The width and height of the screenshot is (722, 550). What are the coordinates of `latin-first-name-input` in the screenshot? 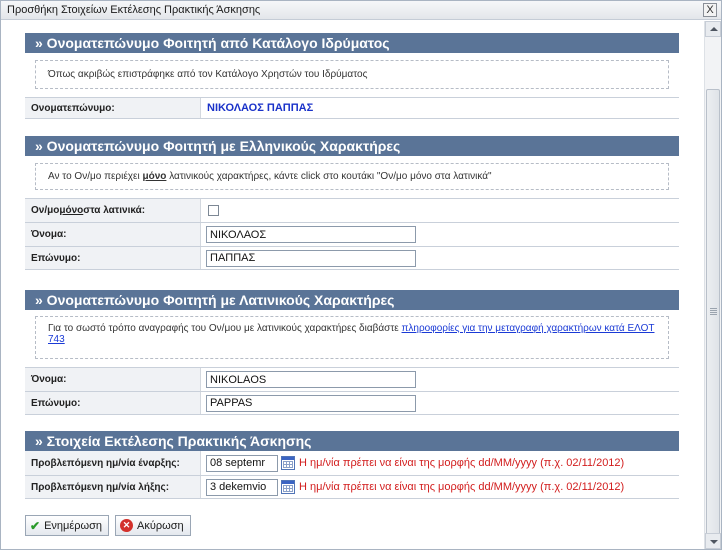 It's located at (311, 379).